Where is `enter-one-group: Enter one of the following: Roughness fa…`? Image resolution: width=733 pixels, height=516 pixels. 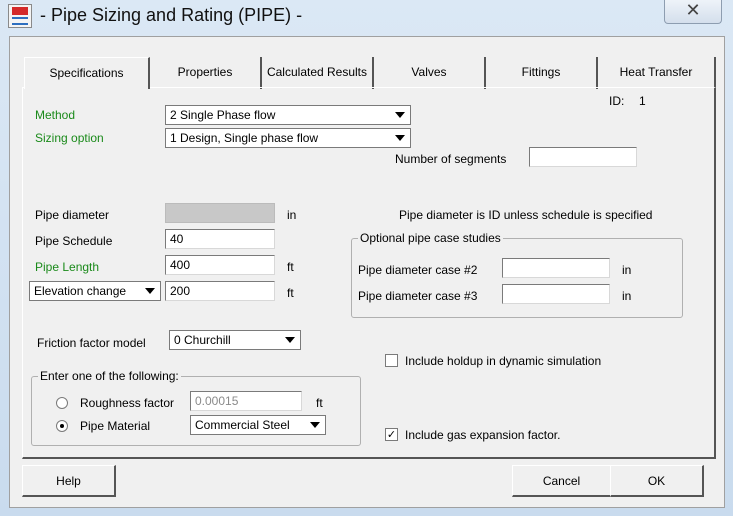 enter-one-group: Enter one of the following: Roughness fa… is located at coordinates (196, 407).